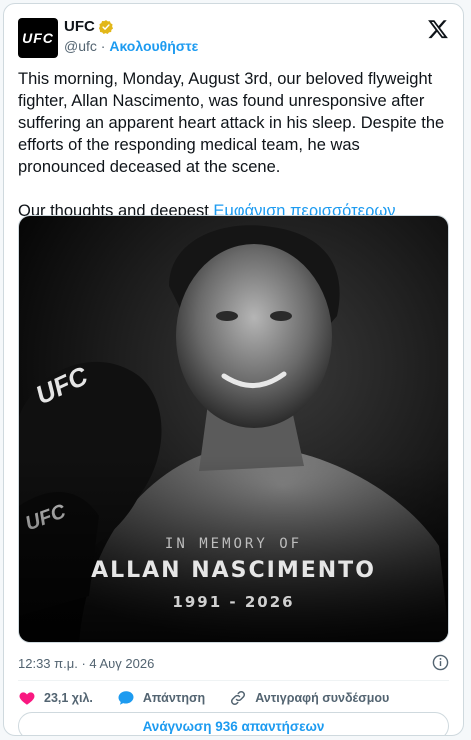  Describe the element at coordinates (233, 602) in the screenshot. I see `memorial-caption-years: 1991 - 2026` at that location.